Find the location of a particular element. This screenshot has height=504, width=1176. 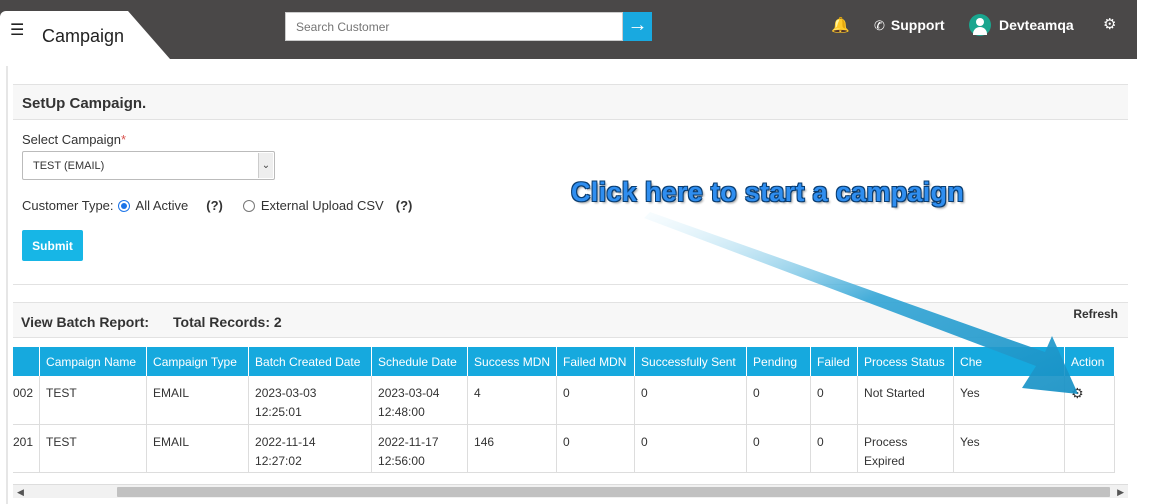

help-external-csv: (?) is located at coordinates (404, 205).